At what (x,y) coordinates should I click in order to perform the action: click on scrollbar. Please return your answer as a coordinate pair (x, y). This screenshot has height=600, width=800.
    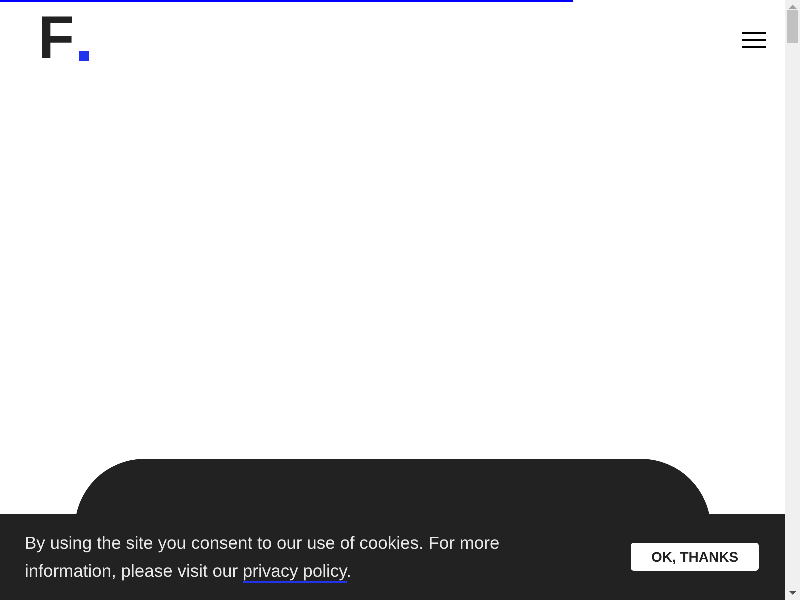
    Looking at the image, I should click on (792, 300).